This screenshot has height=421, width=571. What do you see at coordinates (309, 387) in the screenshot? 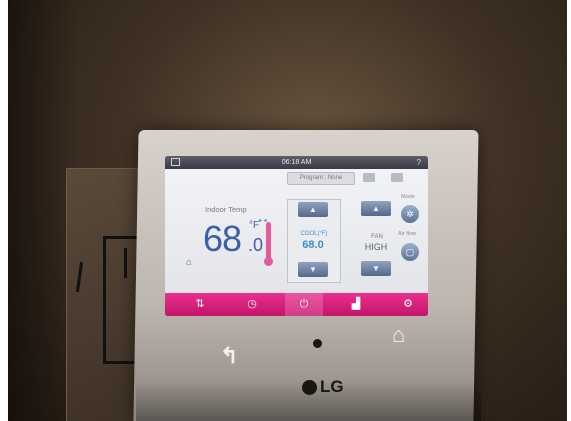
I see `lg-logo-icon` at bounding box center [309, 387].